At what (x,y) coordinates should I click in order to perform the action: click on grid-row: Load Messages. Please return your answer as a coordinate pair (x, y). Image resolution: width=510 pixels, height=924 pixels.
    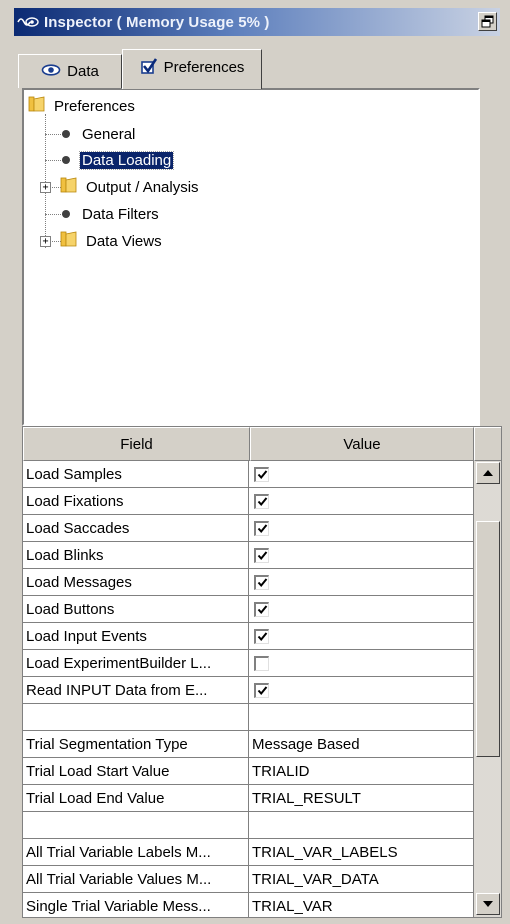
    Looking at the image, I should click on (248, 582).